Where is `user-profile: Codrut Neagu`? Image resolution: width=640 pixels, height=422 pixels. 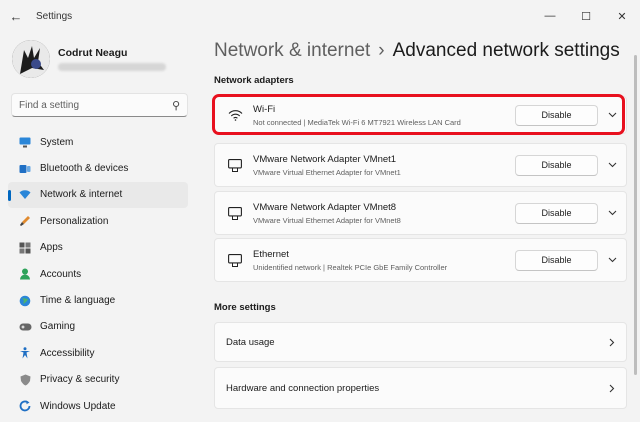
user-profile: Codrut Neagu is located at coordinates (89, 59).